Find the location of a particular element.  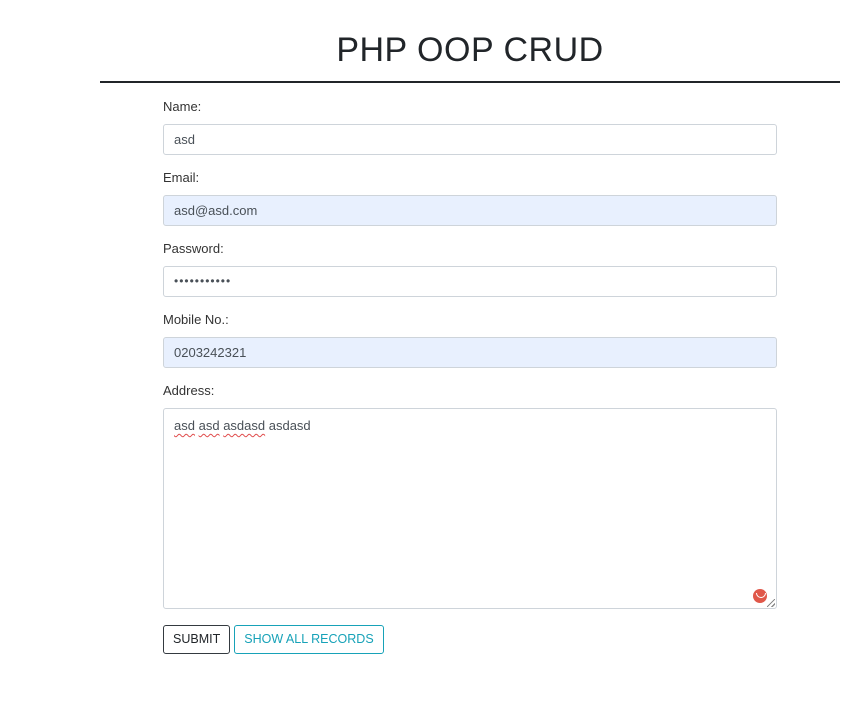

form-actions: SUBMIT SHOW ALL RECORDS is located at coordinates (470, 639).